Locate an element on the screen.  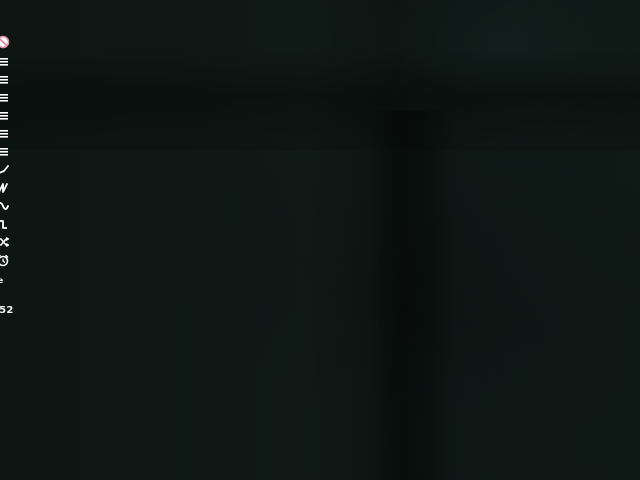
toolbar-label: ue is located at coordinates (2, 280).